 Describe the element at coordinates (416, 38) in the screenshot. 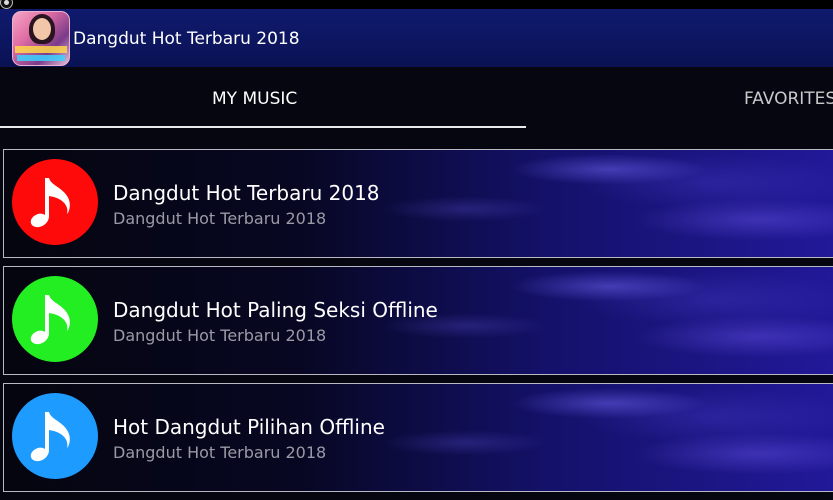

I see `app-bar: Dangdut Hot Terbaru 2018` at that location.